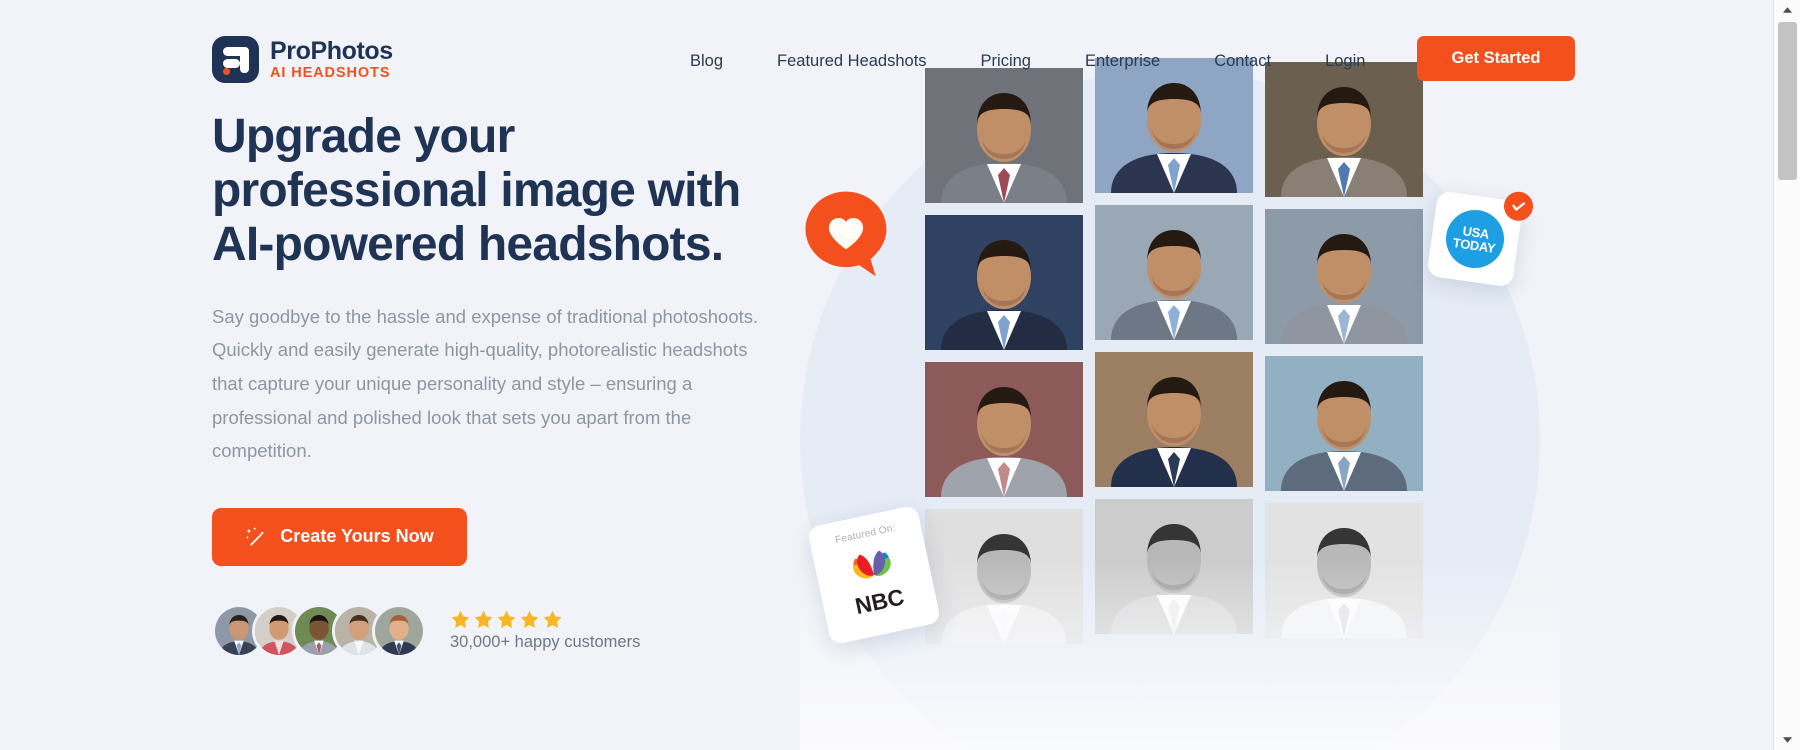 The height and width of the screenshot is (750, 1800). Describe the element at coordinates (875, 581) in the screenshot. I see `nbc-peacock-icon: NBC` at that location.